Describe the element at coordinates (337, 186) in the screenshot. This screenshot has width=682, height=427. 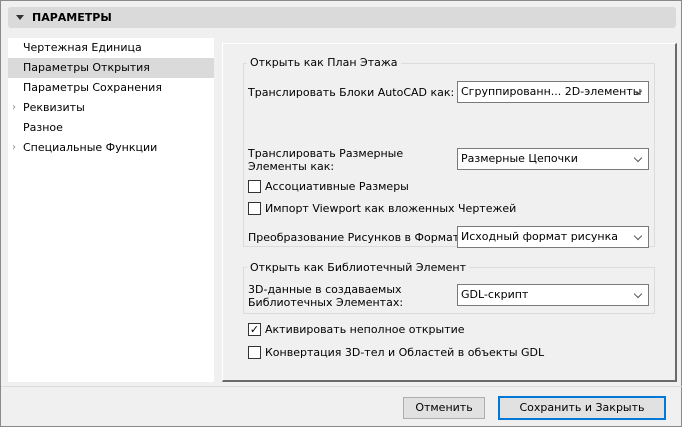
I see `checkbox-label: Ассоциативные Размеры` at that location.